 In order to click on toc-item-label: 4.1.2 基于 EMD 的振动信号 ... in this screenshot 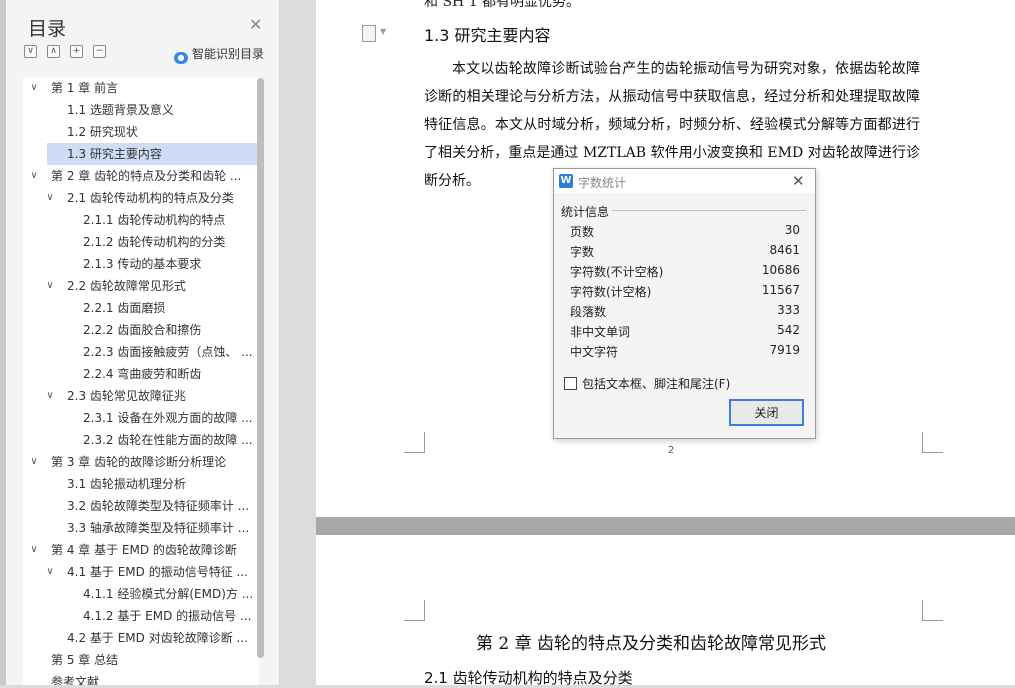, I will do `click(167, 616)`.